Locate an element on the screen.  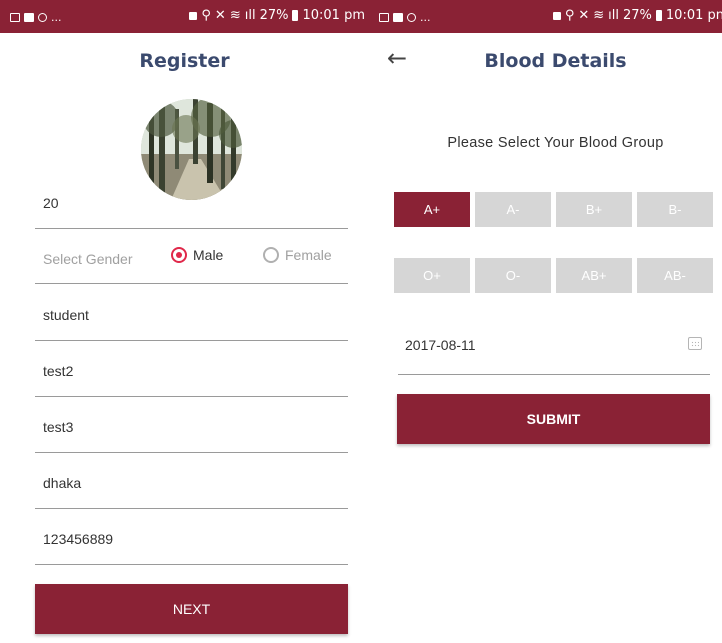
gender-female-radio: Female is located at coordinates (297, 255).